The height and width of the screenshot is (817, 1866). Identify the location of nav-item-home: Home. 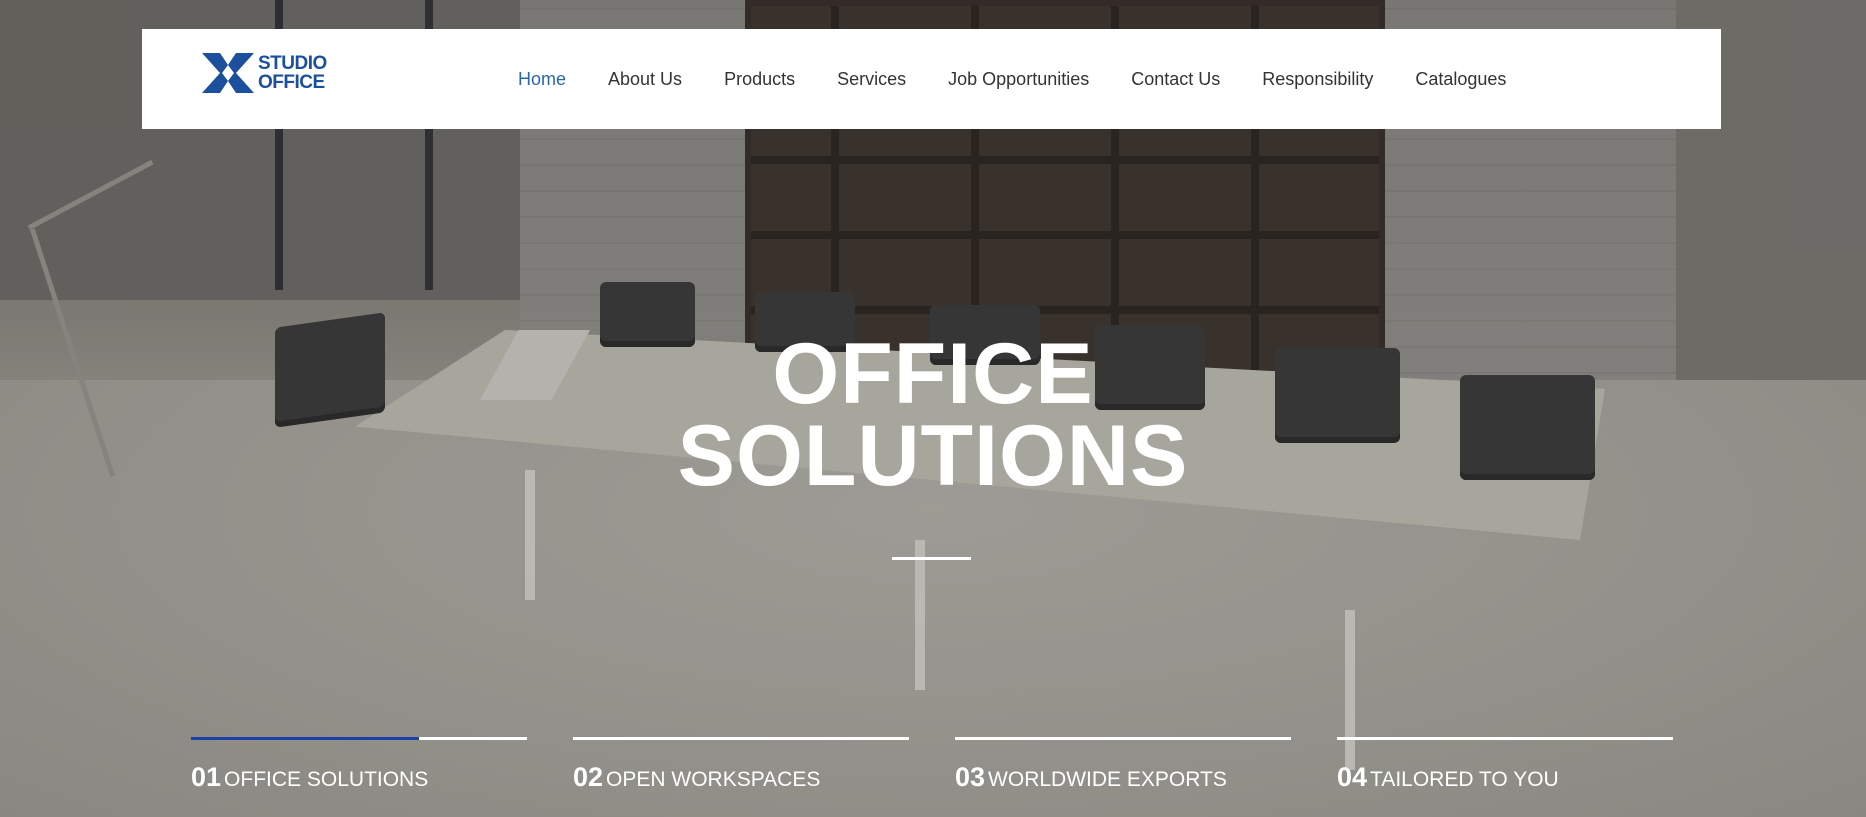
(542, 79).